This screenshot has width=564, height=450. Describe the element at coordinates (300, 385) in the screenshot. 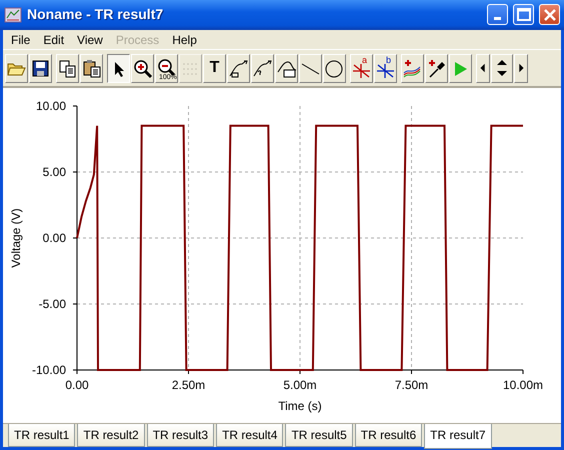

I see `tick-label: 5.00m` at that location.